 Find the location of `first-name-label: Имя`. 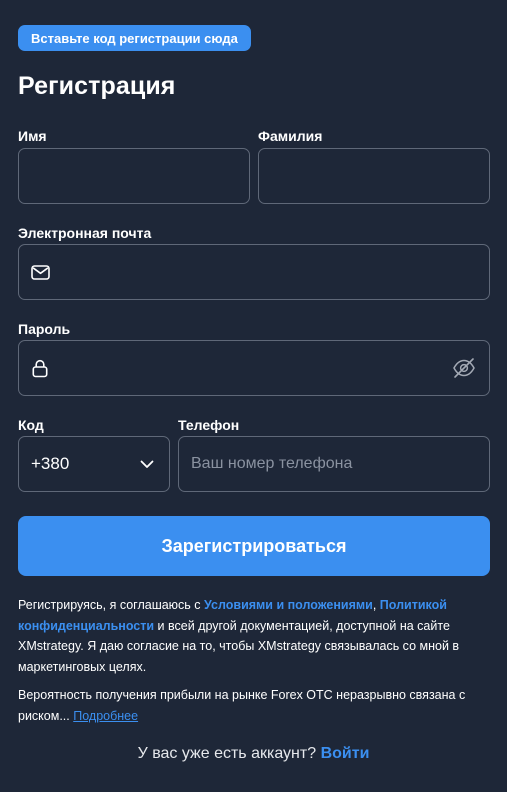

first-name-label: Имя is located at coordinates (32, 136).